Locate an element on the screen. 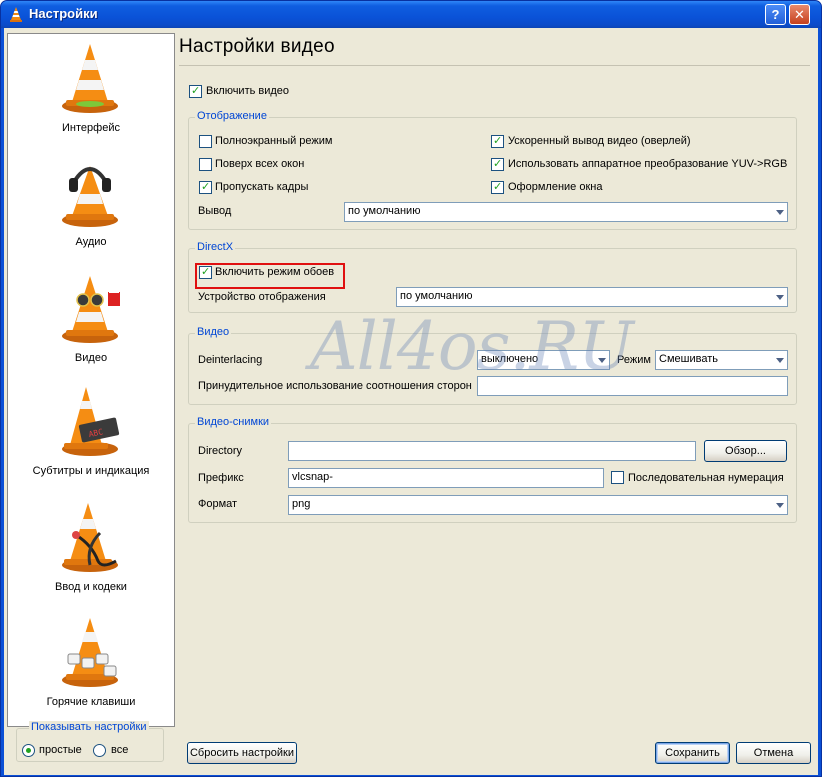  display-device-label: Устройство отображения is located at coordinates (262, 297).